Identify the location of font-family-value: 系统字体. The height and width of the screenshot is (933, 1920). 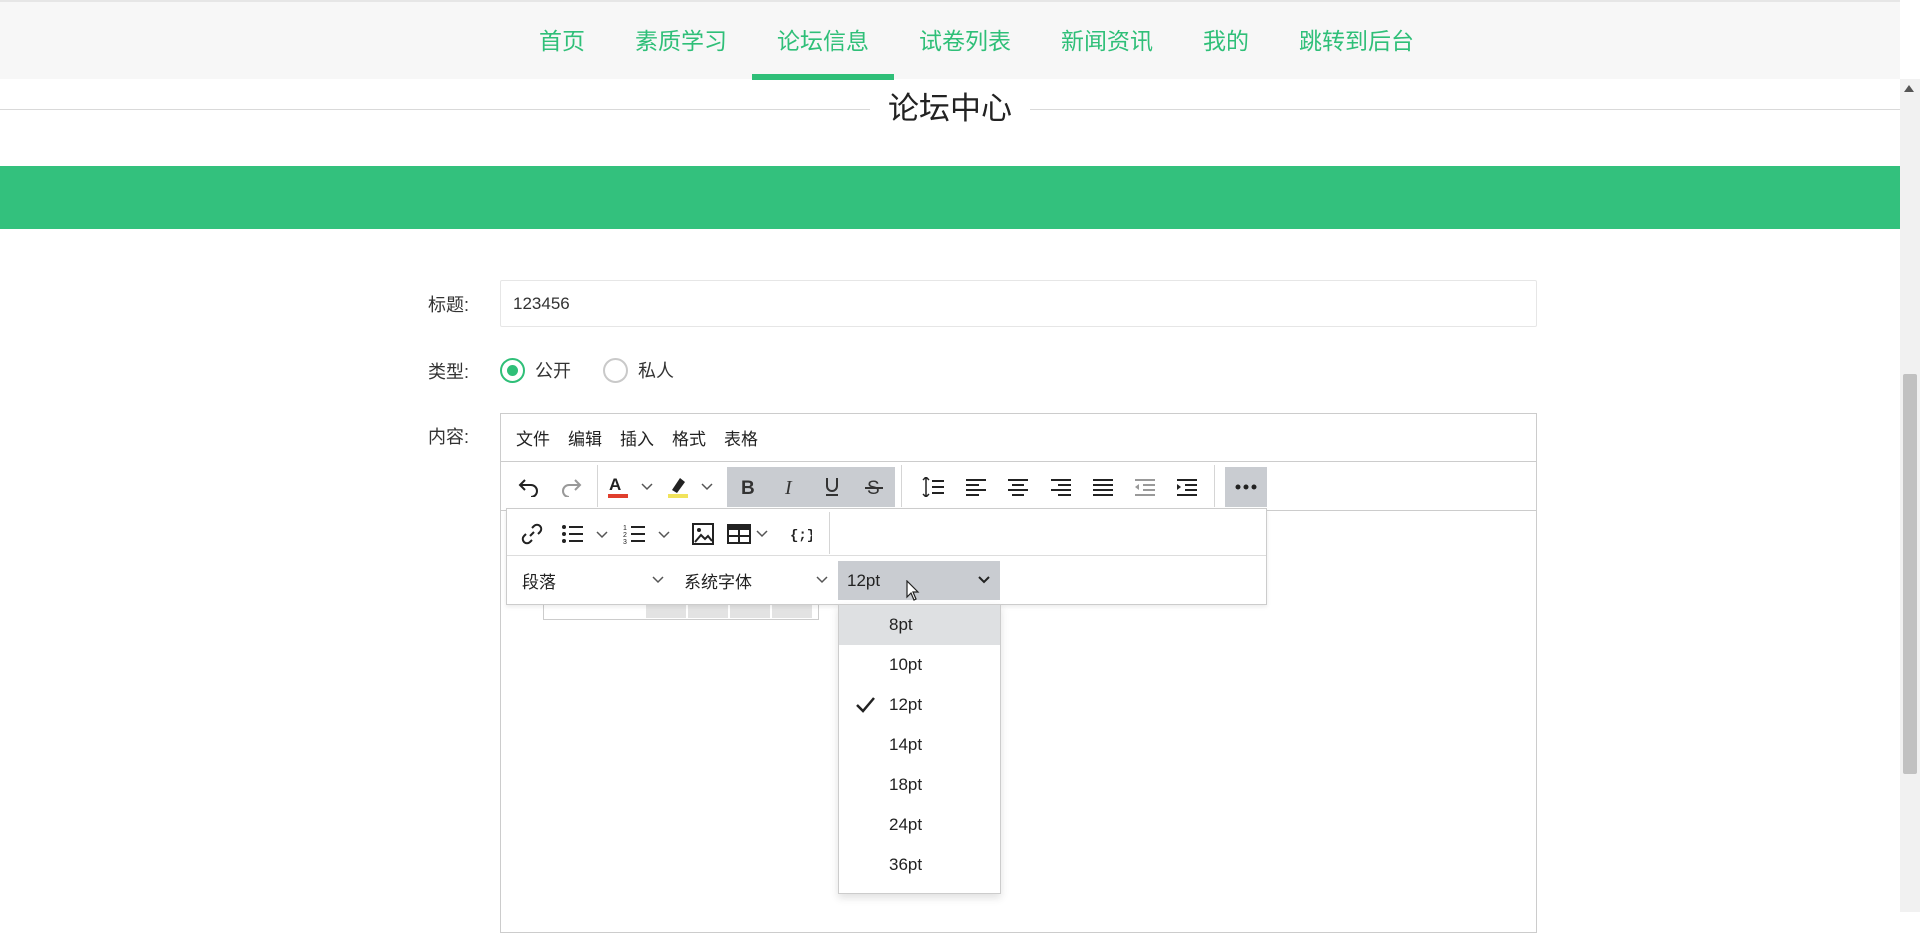
(718, 582).